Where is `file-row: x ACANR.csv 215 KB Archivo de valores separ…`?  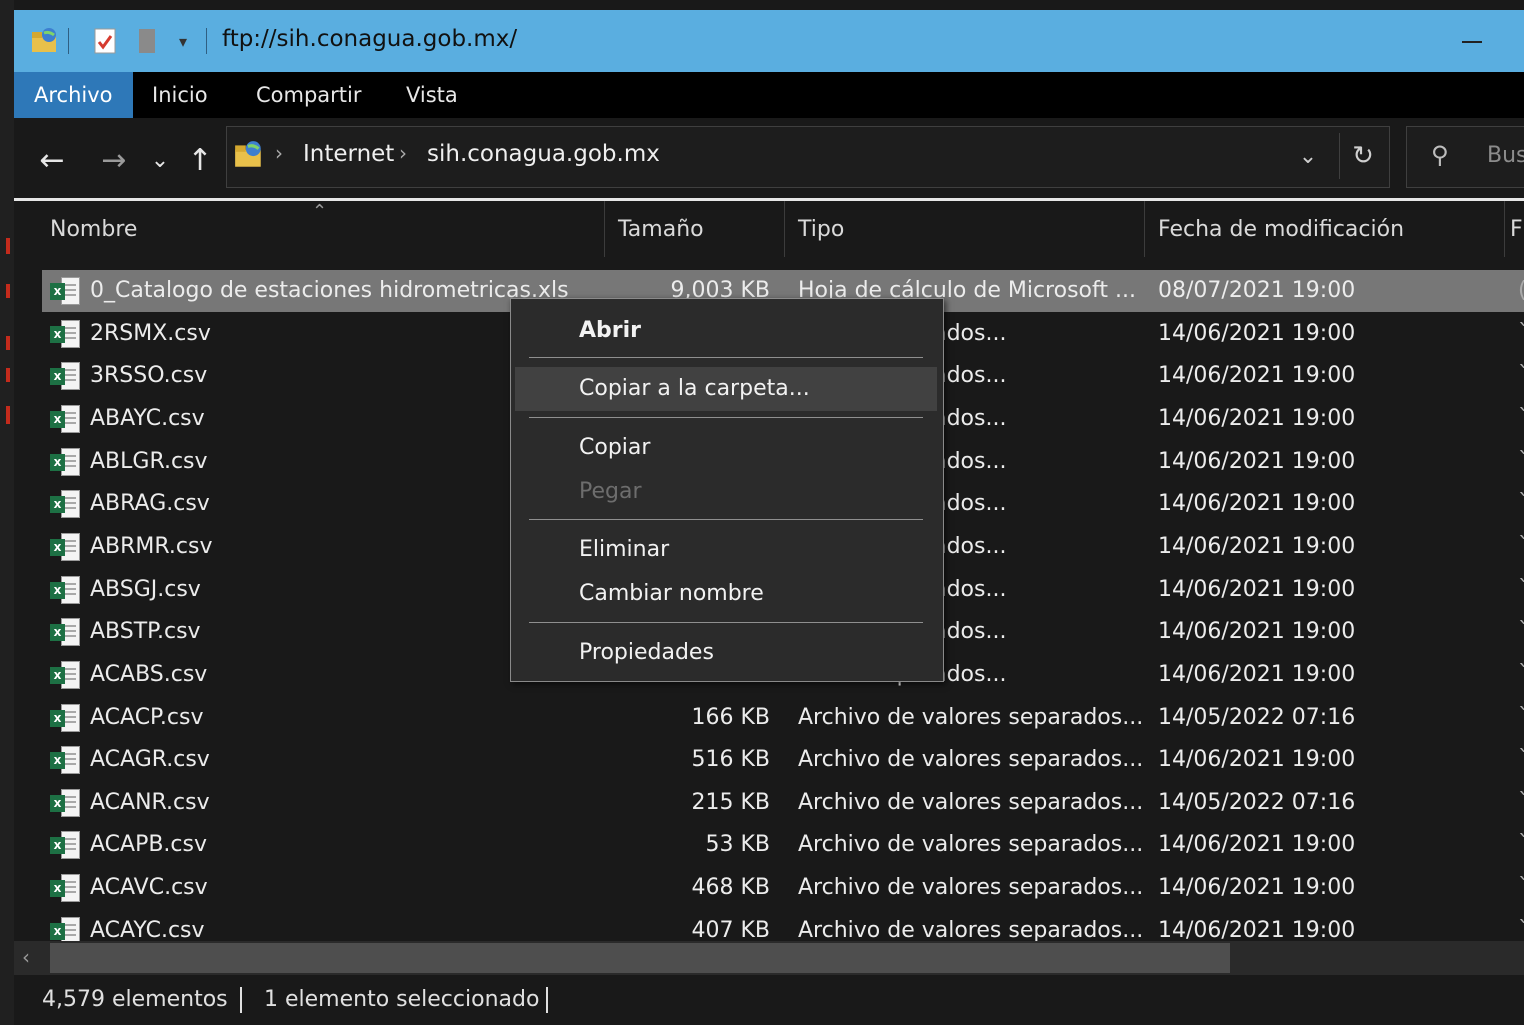 file-row: x ACANR.csv 215 KB Archivo de valores separ… is located at coordinates (783, 803).